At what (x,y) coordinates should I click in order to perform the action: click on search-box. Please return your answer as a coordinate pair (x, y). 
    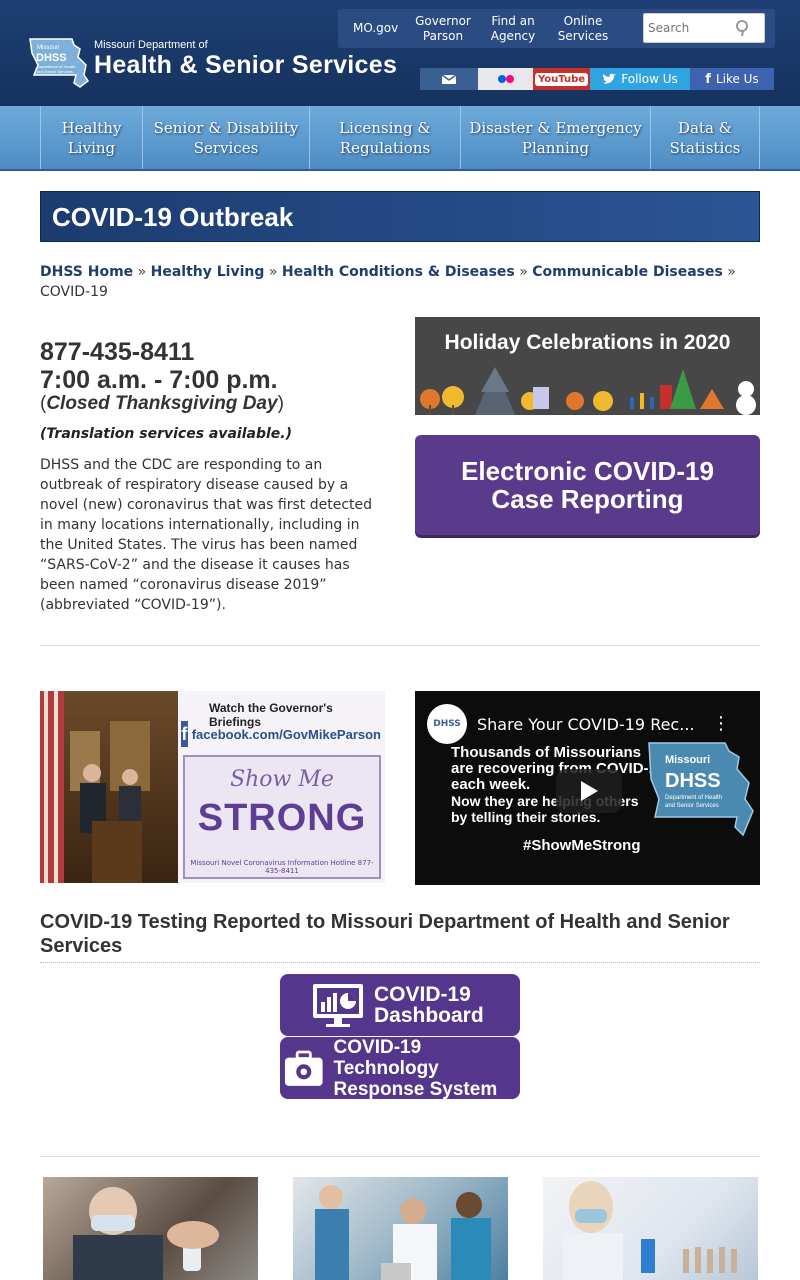
    Looking at the image, I should click on (704, 28).